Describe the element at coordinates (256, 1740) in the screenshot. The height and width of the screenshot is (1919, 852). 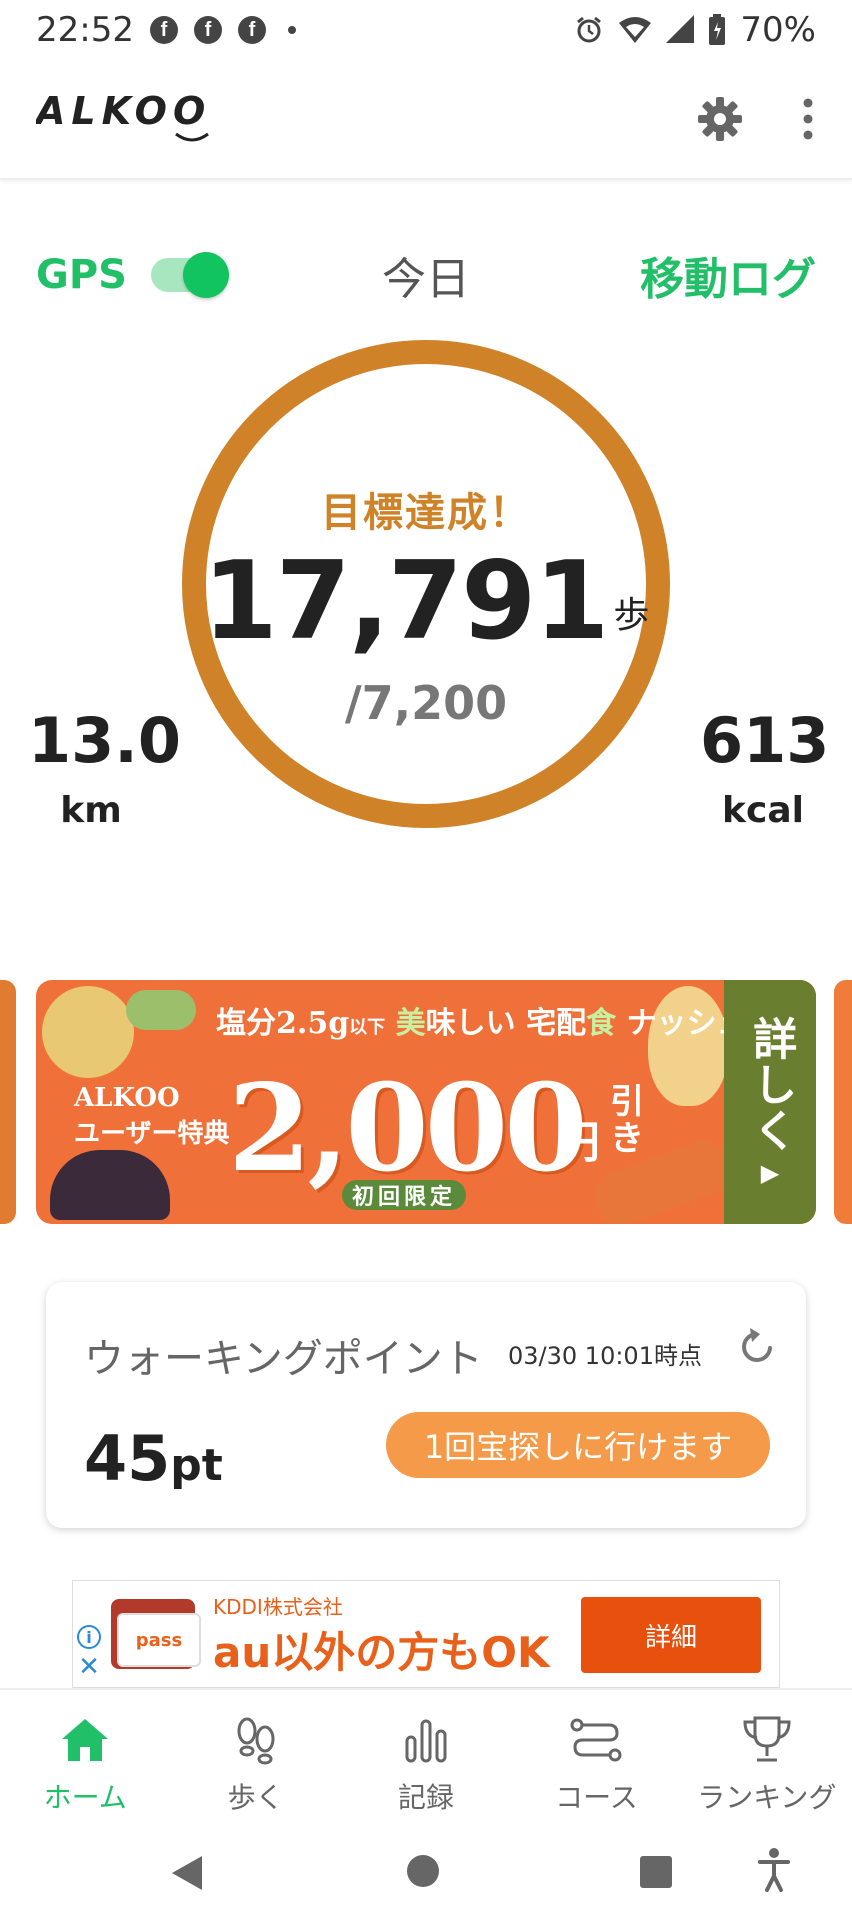
I see `footprints-icon` at that location.